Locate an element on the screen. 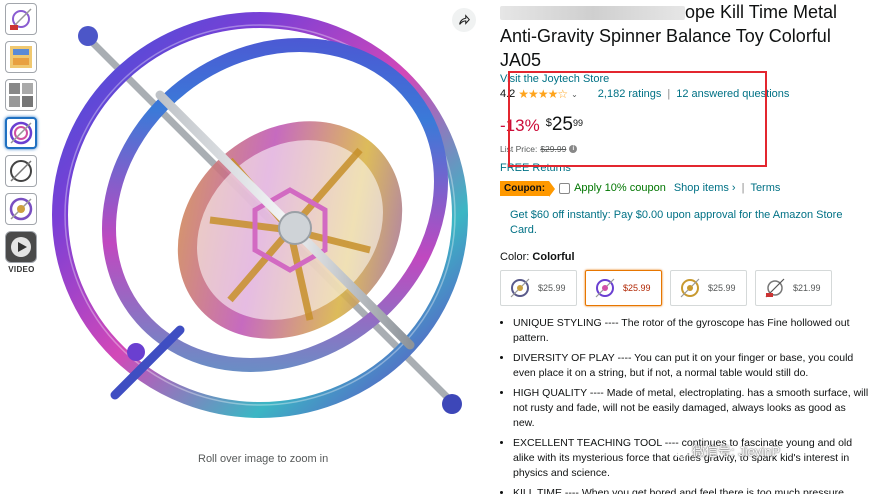 The image size is (879, 494). play-icon is located at coordinates (21, 247).